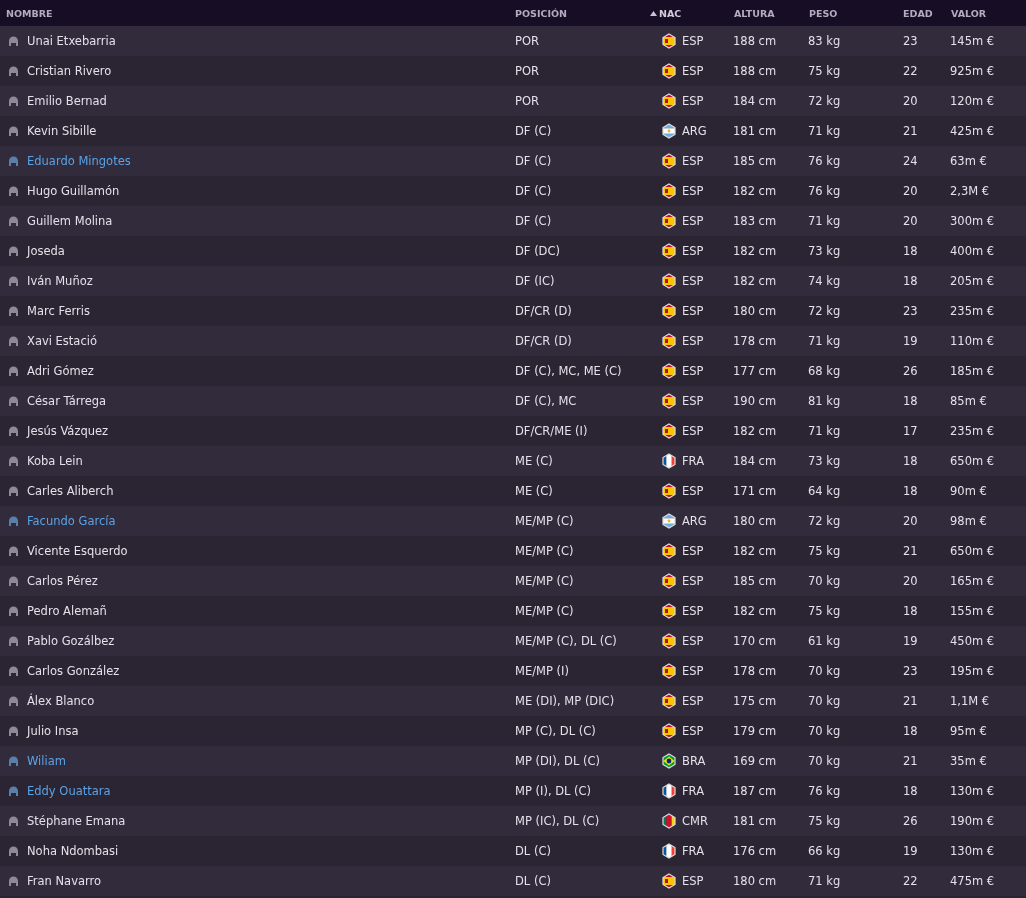 This screenshot has width=1026, height=898. Describe the element at coordinates (69, 71) in the screenshot. I see `player-name: Cristian Rivero` at that location.